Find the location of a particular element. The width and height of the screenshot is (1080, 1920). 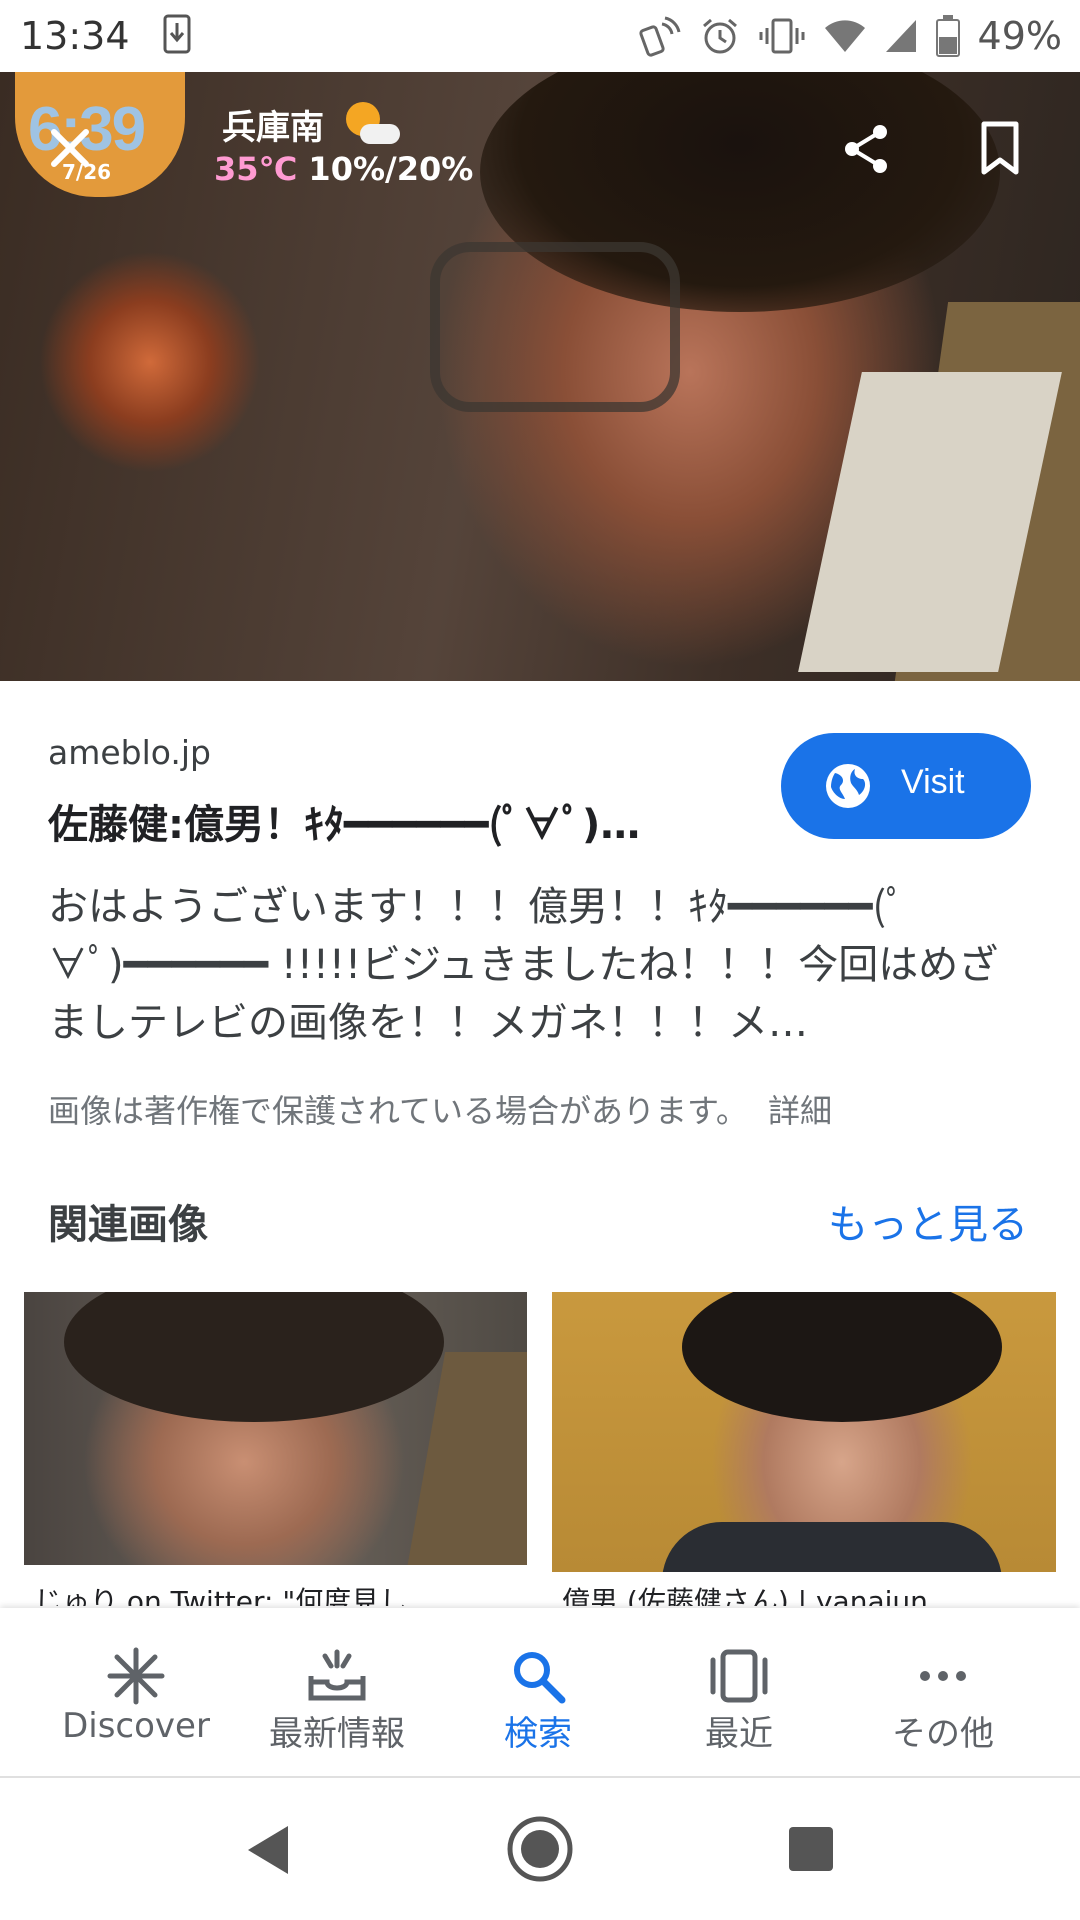

copyright-notice: 画像は著作権で保護されている場合があります。 詳細 is located at coordinates (440, 1109).